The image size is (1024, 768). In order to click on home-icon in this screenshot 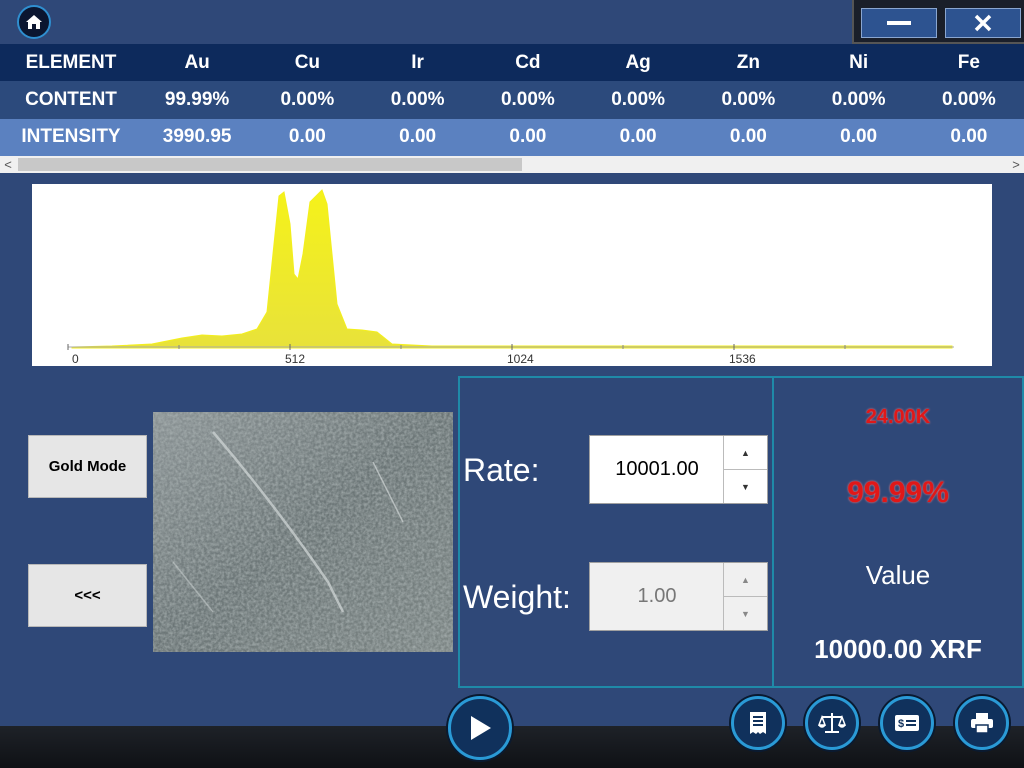, I will do `click(34, 22)`.